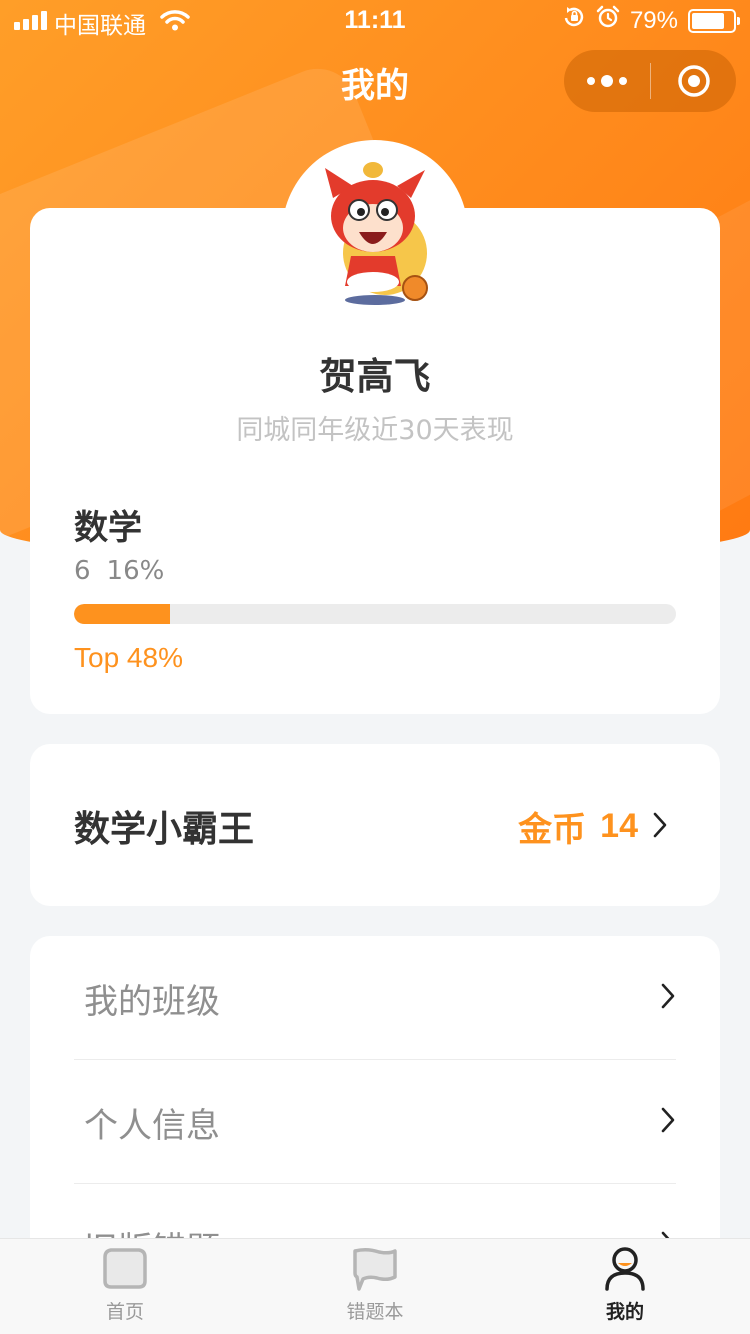 This screenshot has width=750, height=1334. I want to click on coins-card: 数学小霸王 金币 14, so click(375, 825).